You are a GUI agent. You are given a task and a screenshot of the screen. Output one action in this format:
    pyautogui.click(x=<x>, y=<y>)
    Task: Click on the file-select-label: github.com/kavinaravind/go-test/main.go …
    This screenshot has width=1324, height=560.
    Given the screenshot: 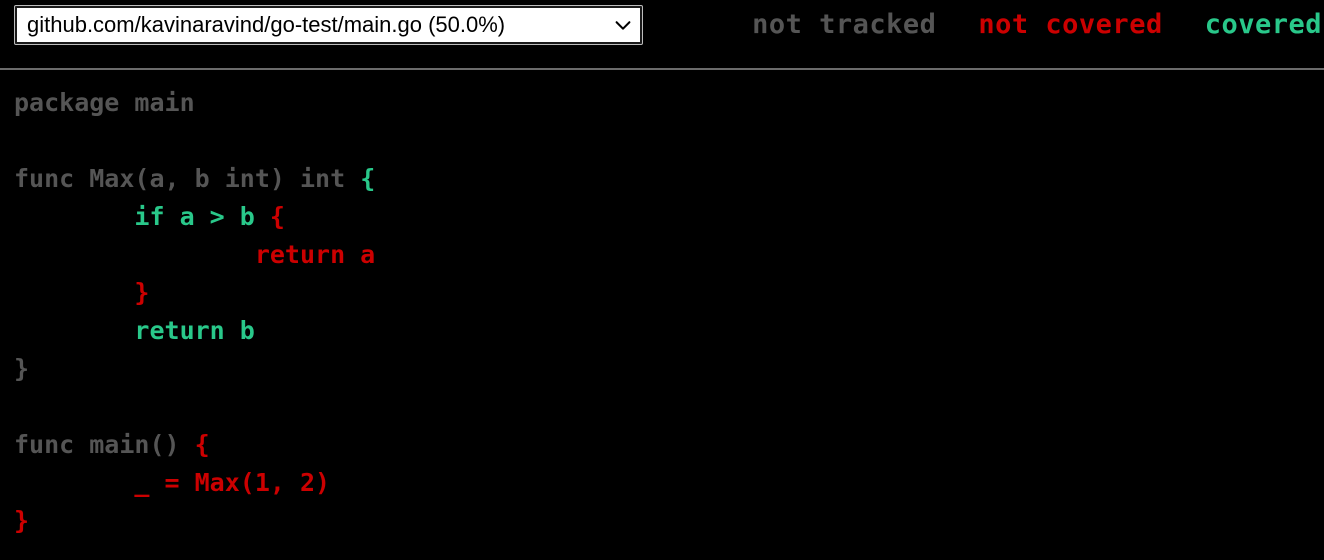 What is the action you would take?
    pyautogui.click(x=266, y=24)
    